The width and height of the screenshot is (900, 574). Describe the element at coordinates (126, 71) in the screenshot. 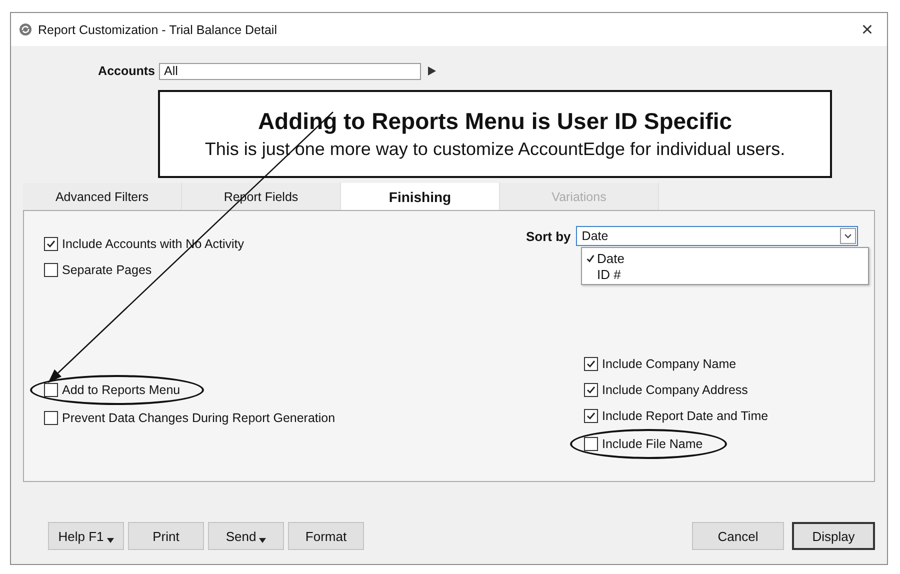

I see `accounts-label: Accounts` at that location.